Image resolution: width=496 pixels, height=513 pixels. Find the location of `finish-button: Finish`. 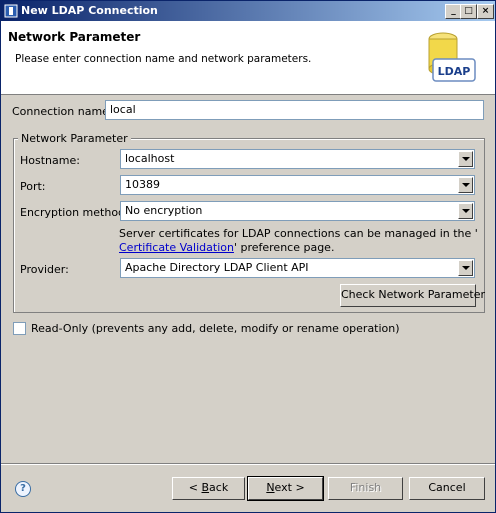

finish-button: Finish is located at coordinates (365, 488).